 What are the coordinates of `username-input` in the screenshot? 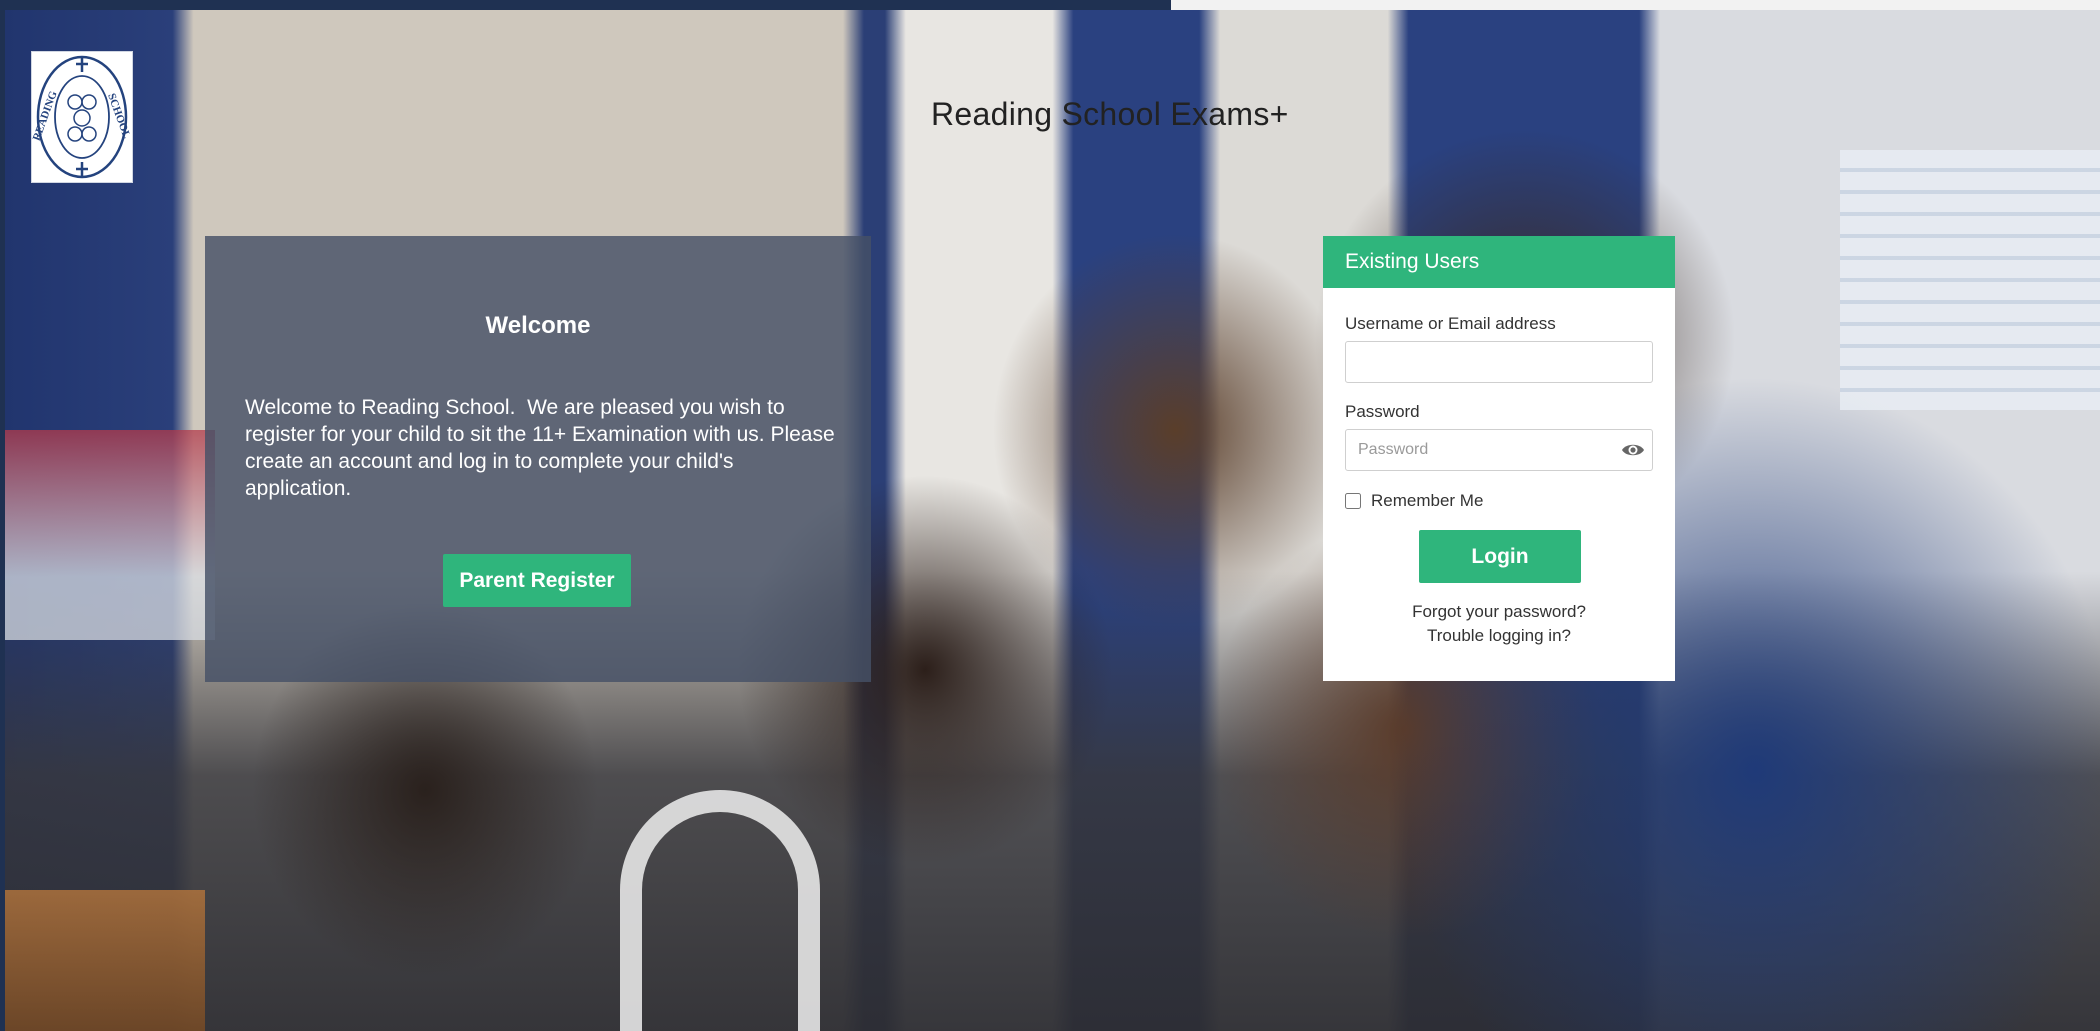 It's located at (1499, 362).